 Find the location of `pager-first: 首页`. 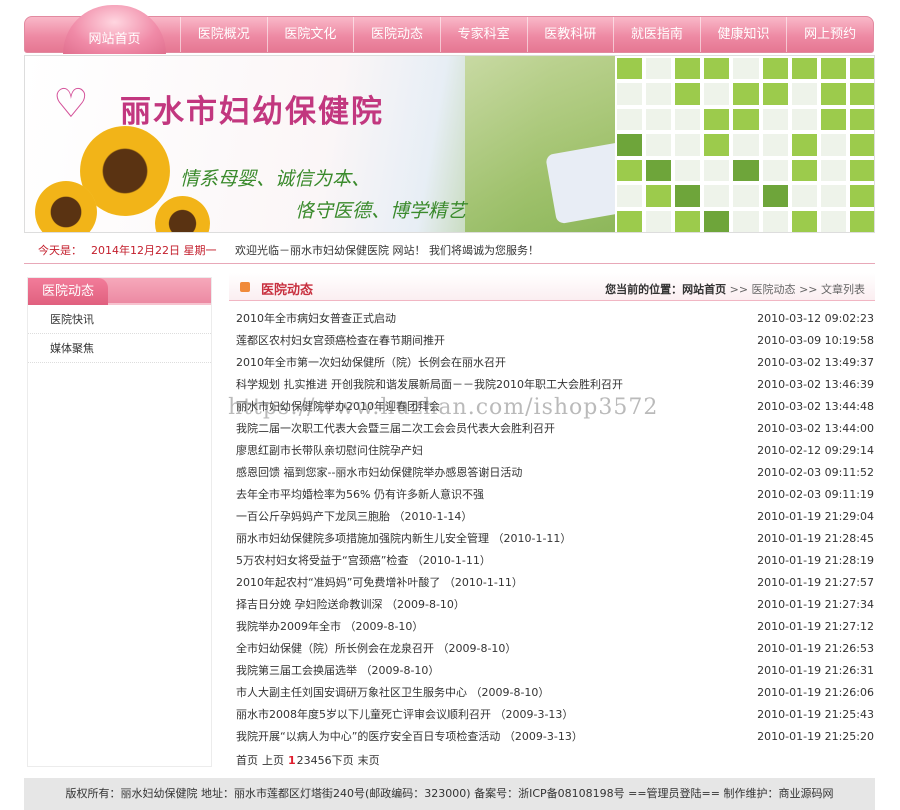

pager-first: 首页 is located at coordinates (247, 760).